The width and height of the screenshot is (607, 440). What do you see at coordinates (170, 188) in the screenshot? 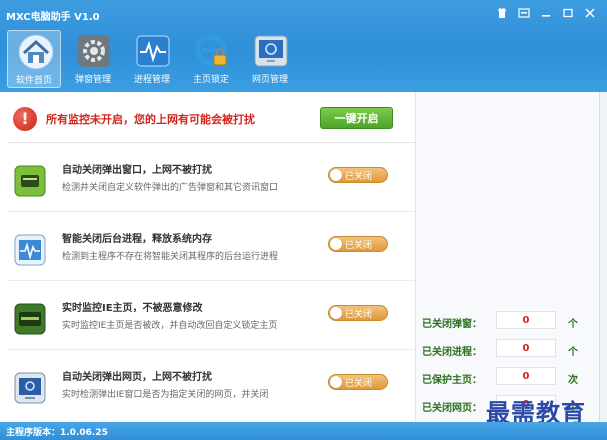
I see `feature-desc: 检测并关闭自定义软件弹出的广告弹窗和其它资讯窗口` at bounding box center [170, 188].